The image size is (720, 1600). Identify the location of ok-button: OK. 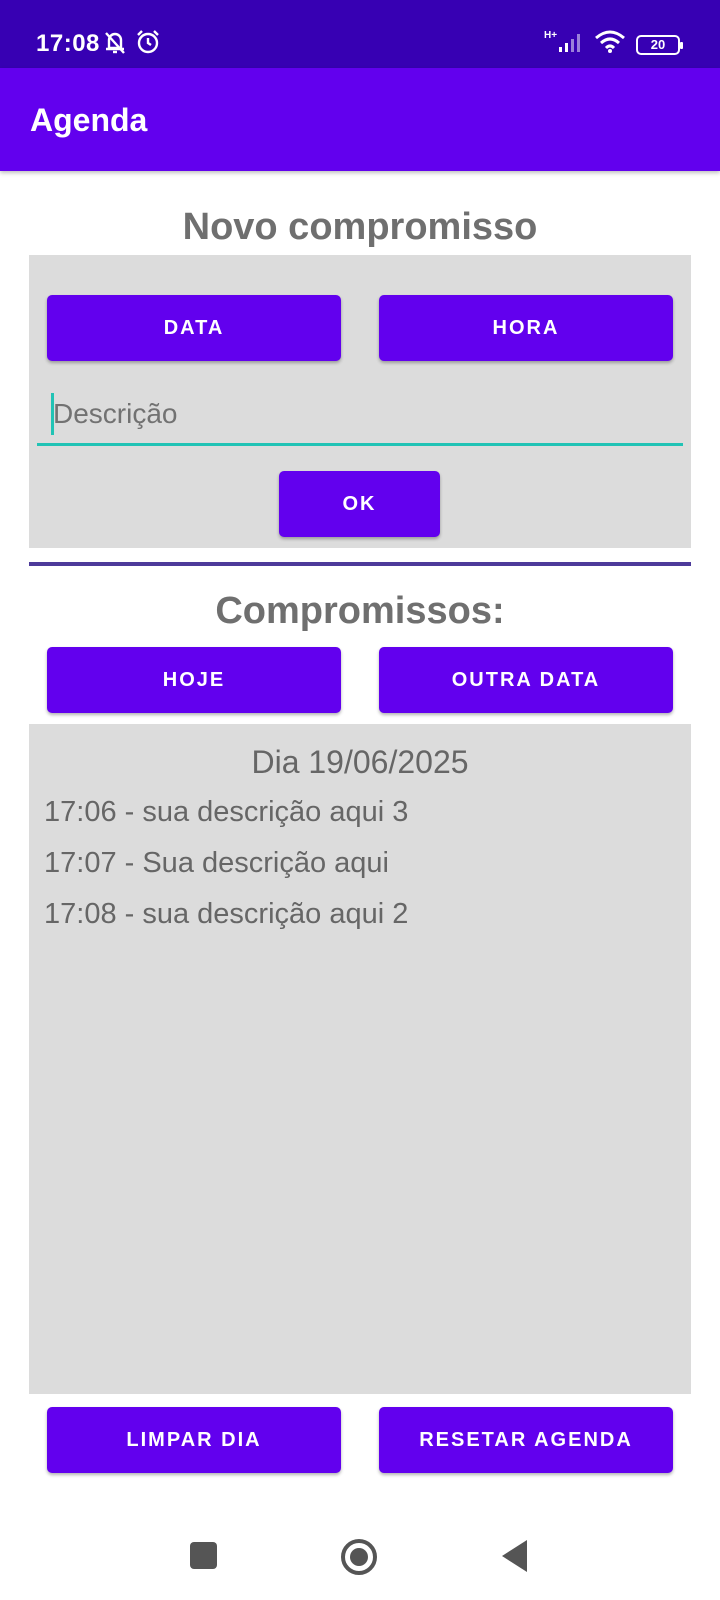
(359, 504).